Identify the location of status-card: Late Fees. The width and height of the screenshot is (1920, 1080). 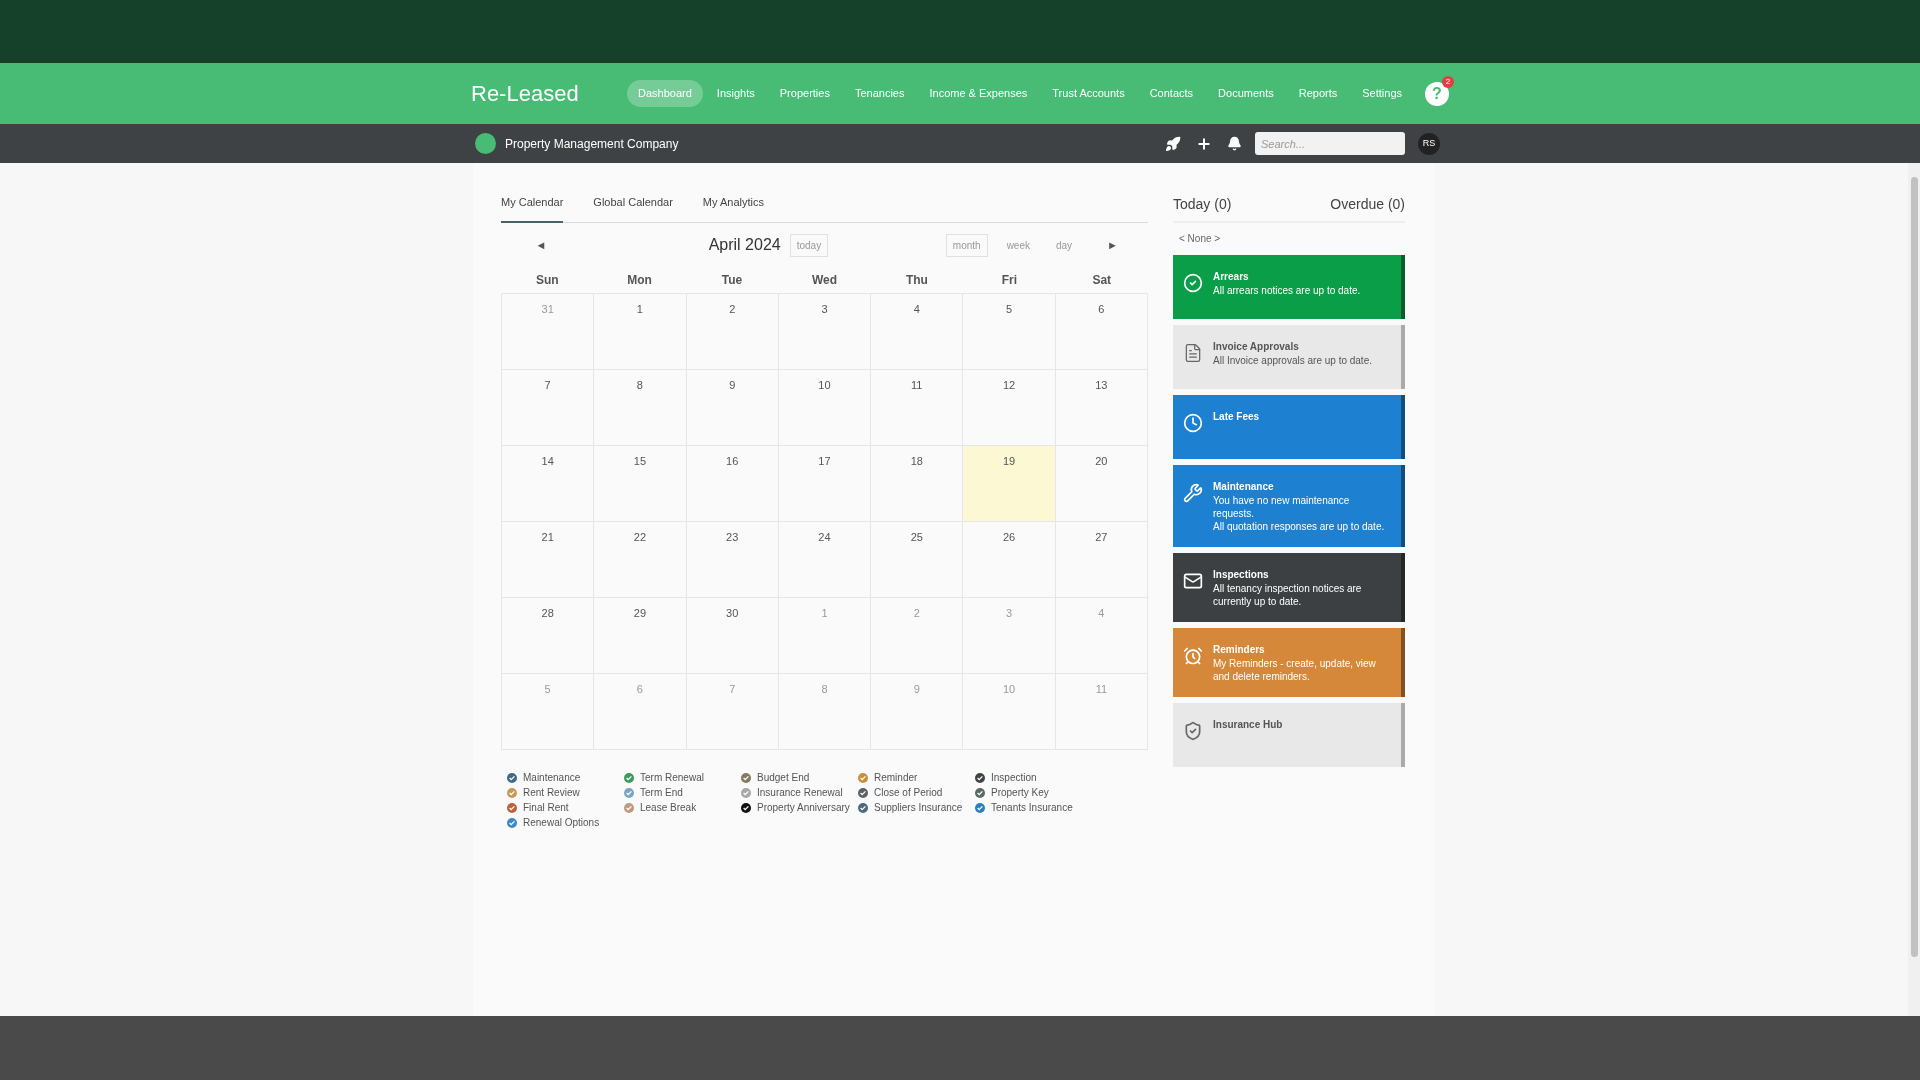
(1289, 427).